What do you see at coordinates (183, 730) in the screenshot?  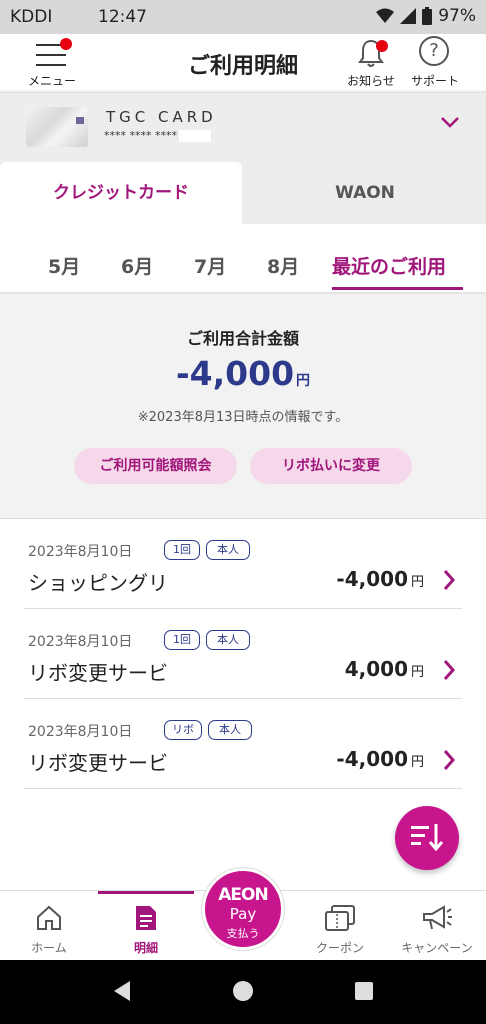 I see `installment-badge: リボ` at bounding box center [183, 730].